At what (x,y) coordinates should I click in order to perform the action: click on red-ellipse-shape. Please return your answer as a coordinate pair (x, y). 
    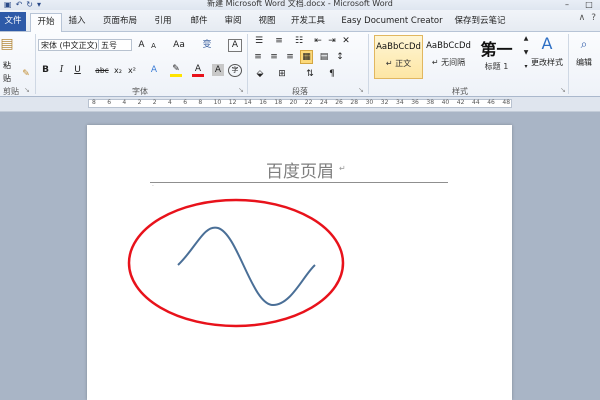
    Looking at the image, I should click on (236, 263).